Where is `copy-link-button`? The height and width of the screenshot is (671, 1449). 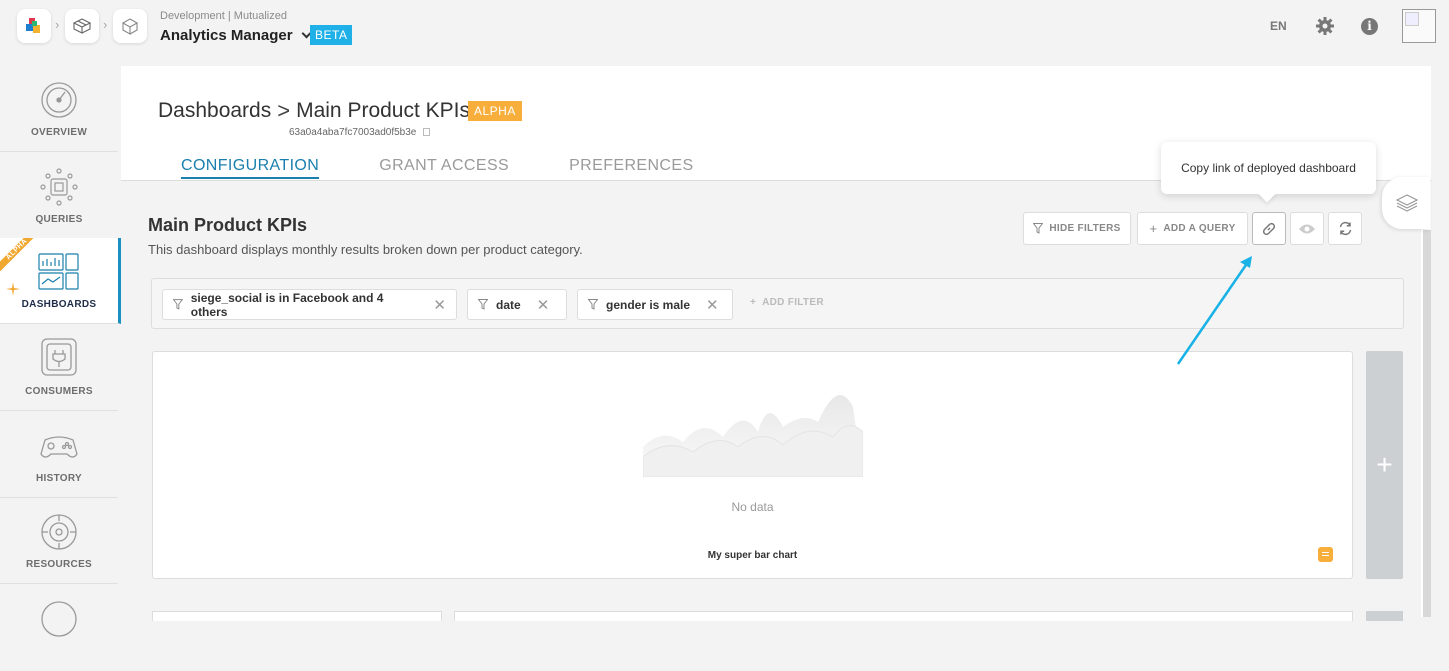 copy-link-button is located at coordinates (1269, 228).